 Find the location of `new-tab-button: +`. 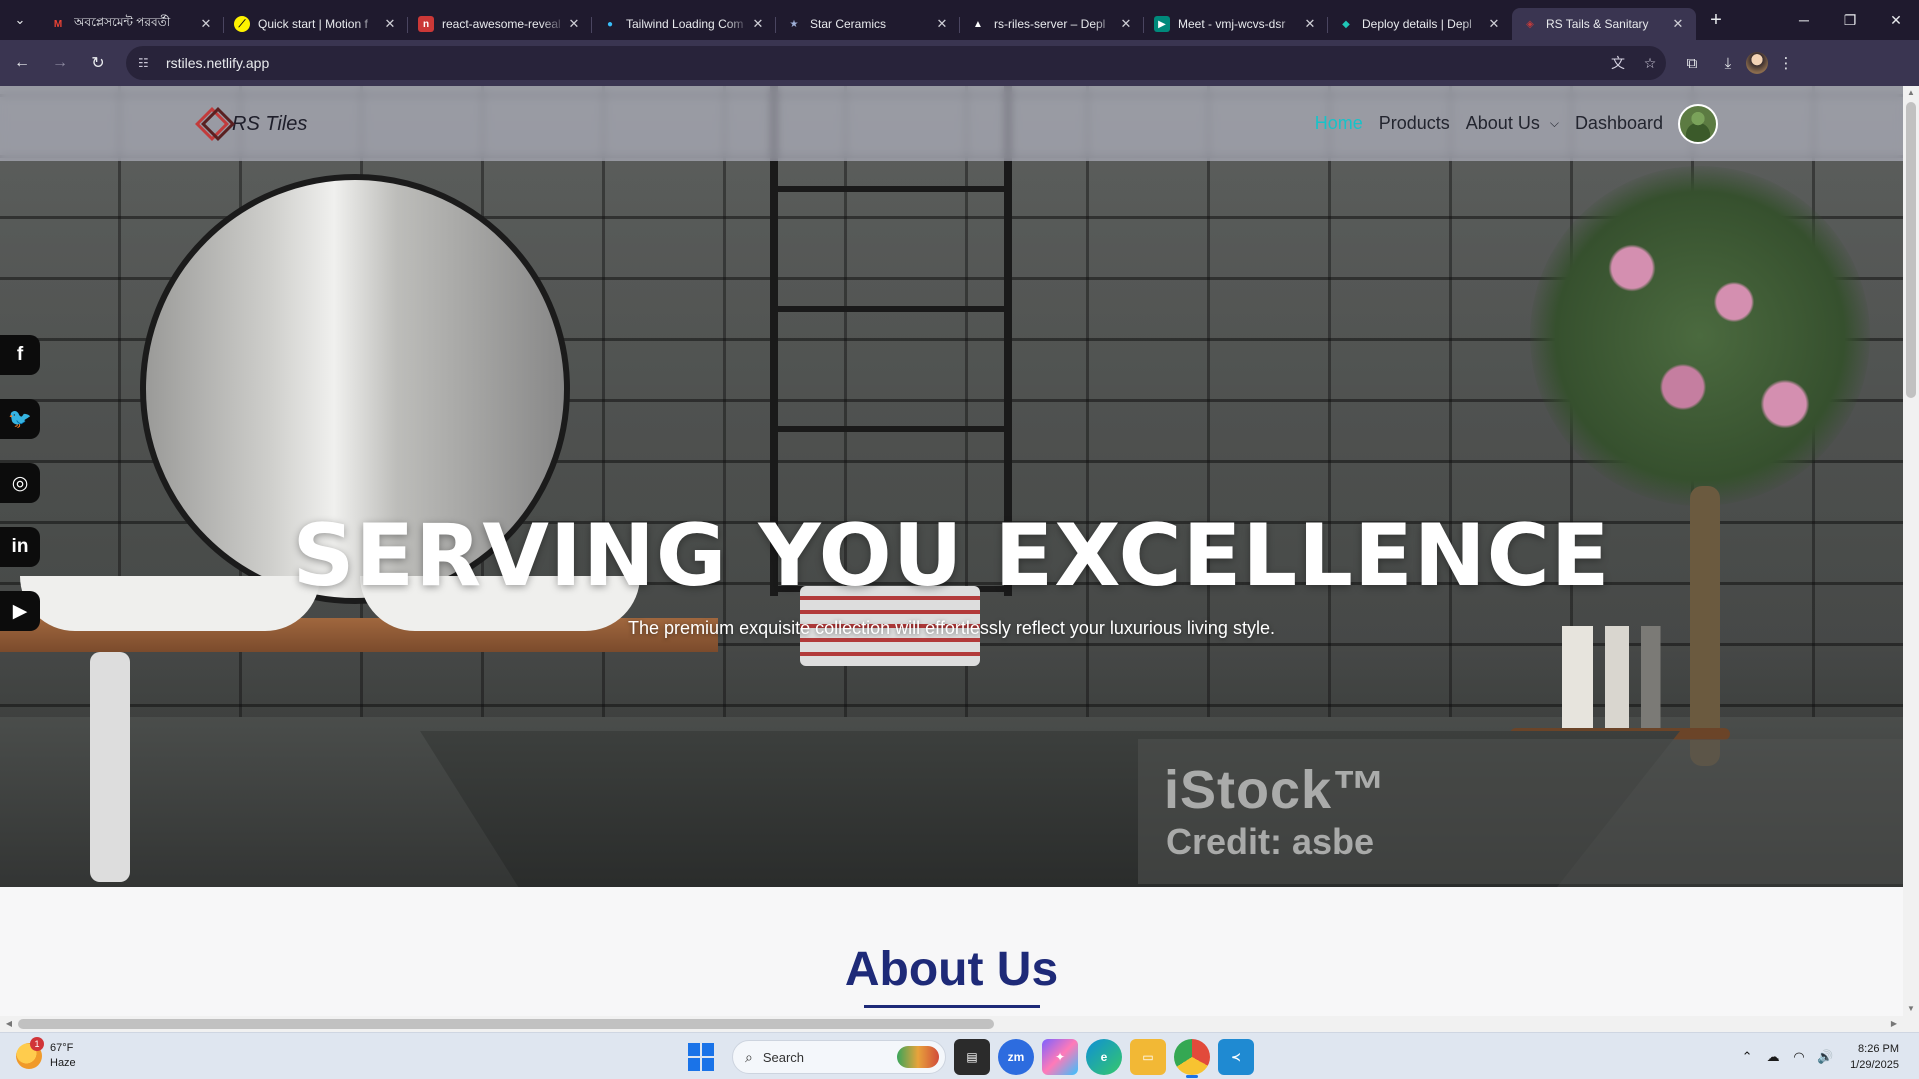

new-tab-button: + is located at coordinates (1716, 20).